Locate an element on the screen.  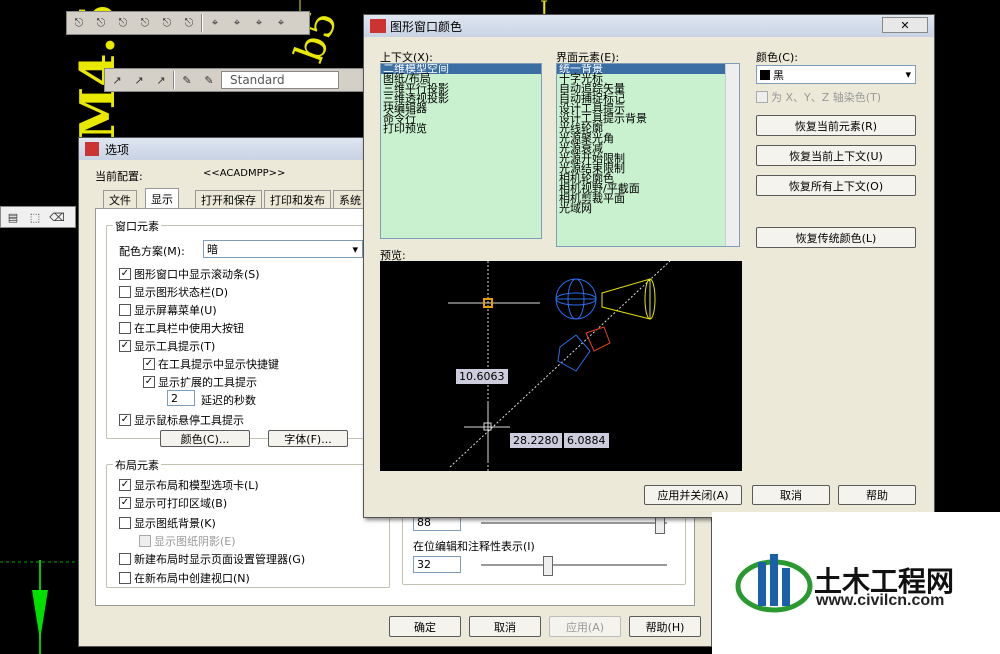
tab-system: 系统 is located at coordinates (350, 199).